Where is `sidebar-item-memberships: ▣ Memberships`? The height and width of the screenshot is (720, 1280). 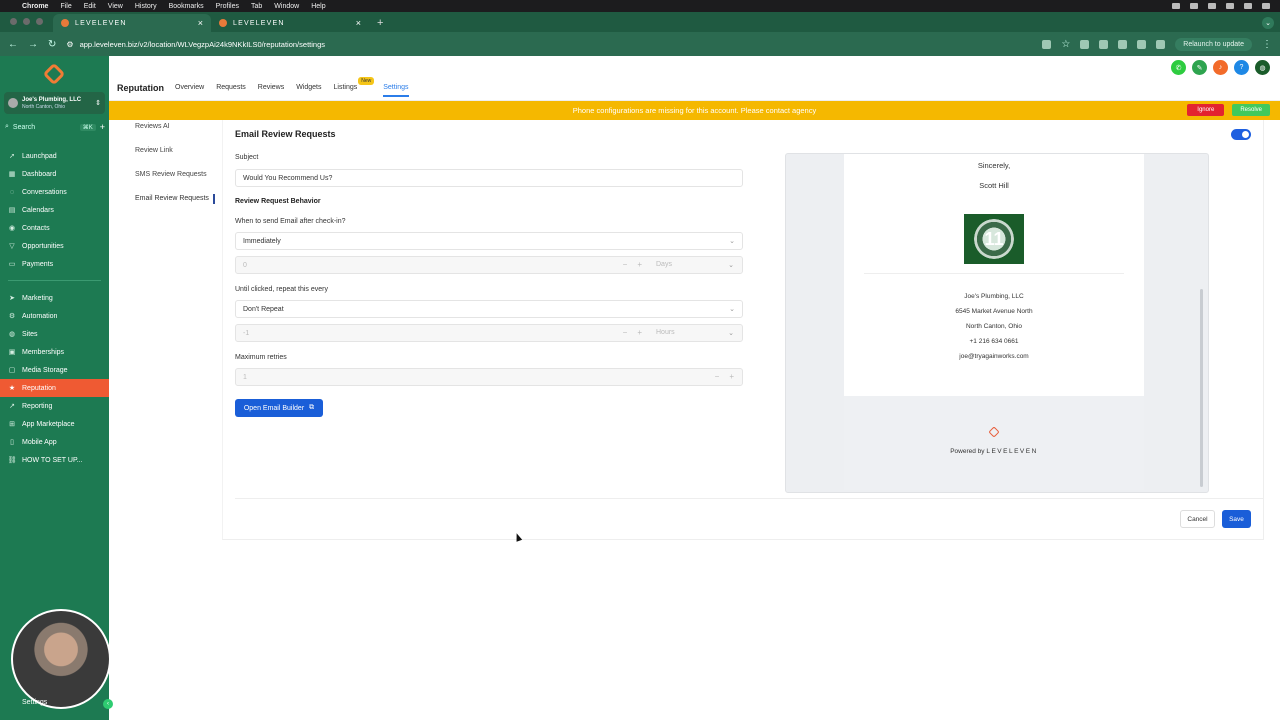
sidebar-item-memberships: ▣ Memberships is located at coordinates (54, 352).